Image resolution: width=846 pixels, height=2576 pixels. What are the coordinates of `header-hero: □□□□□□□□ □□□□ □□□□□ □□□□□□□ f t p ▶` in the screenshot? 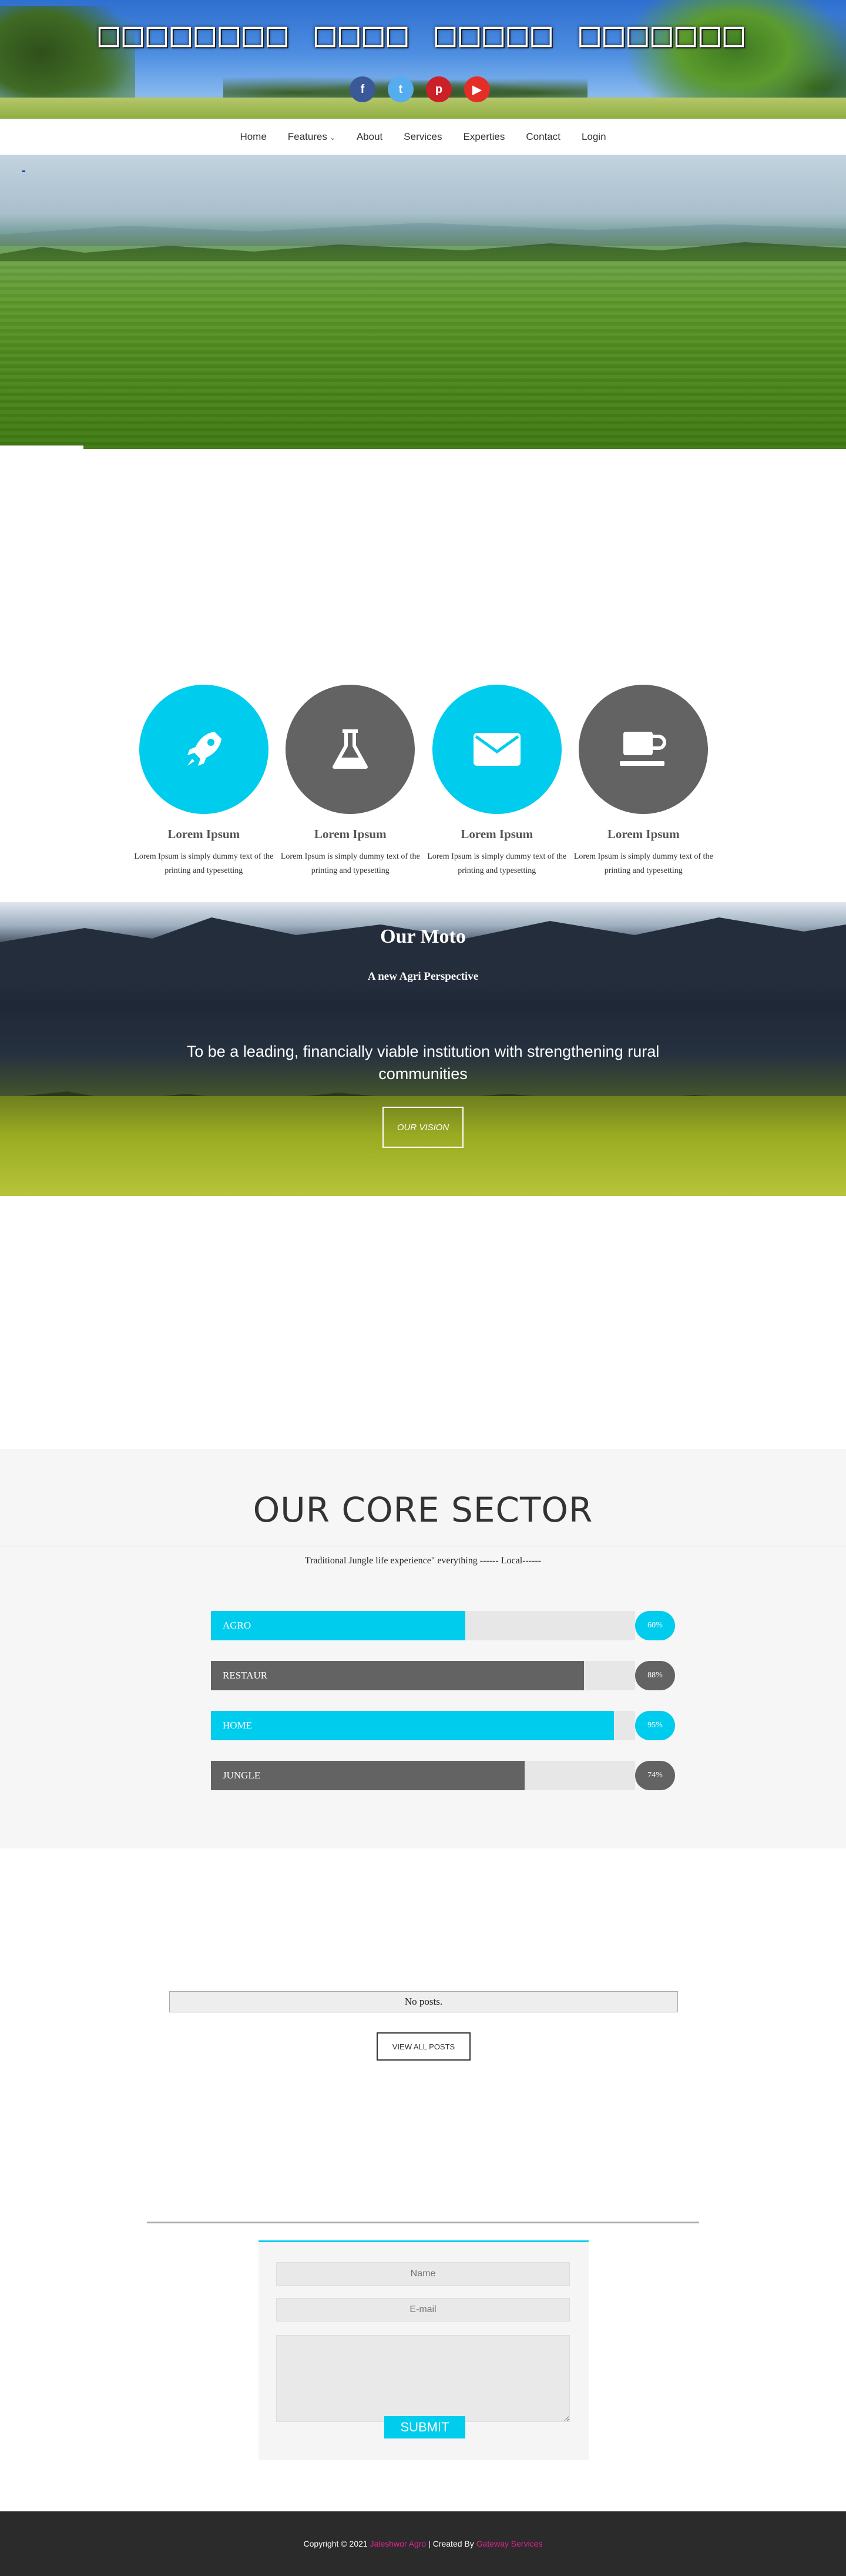 It's located at (423, 59).